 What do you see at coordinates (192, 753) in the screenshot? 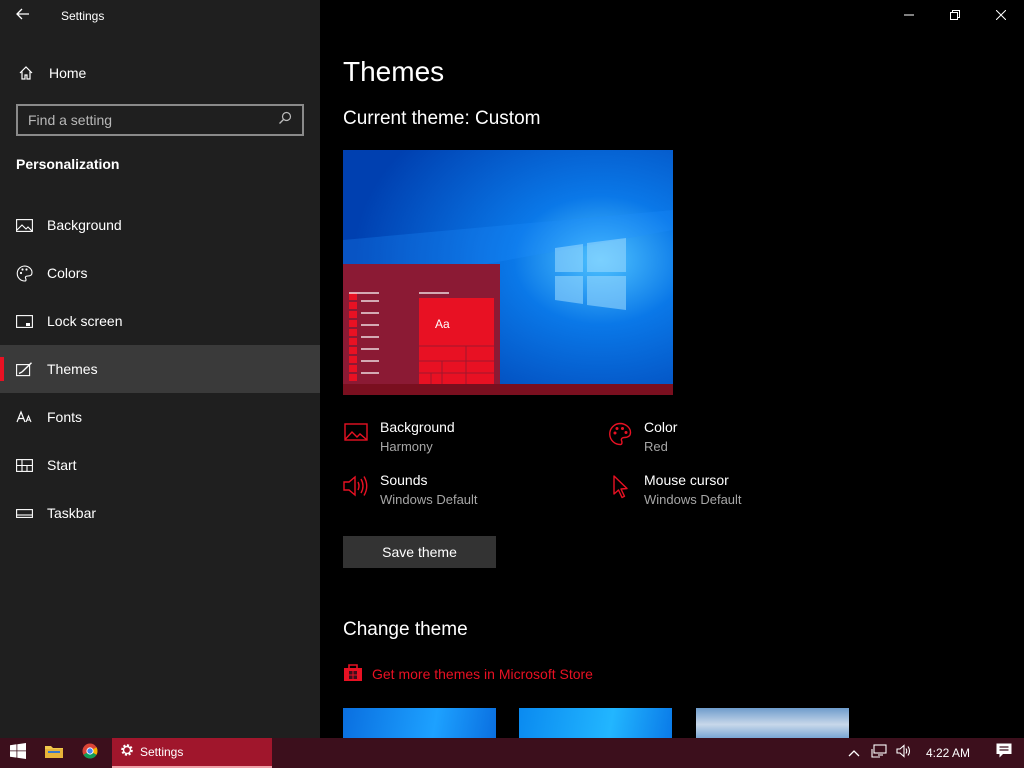
I see `taskbar-settings-app: Settings` at bounding box center [192, 753].